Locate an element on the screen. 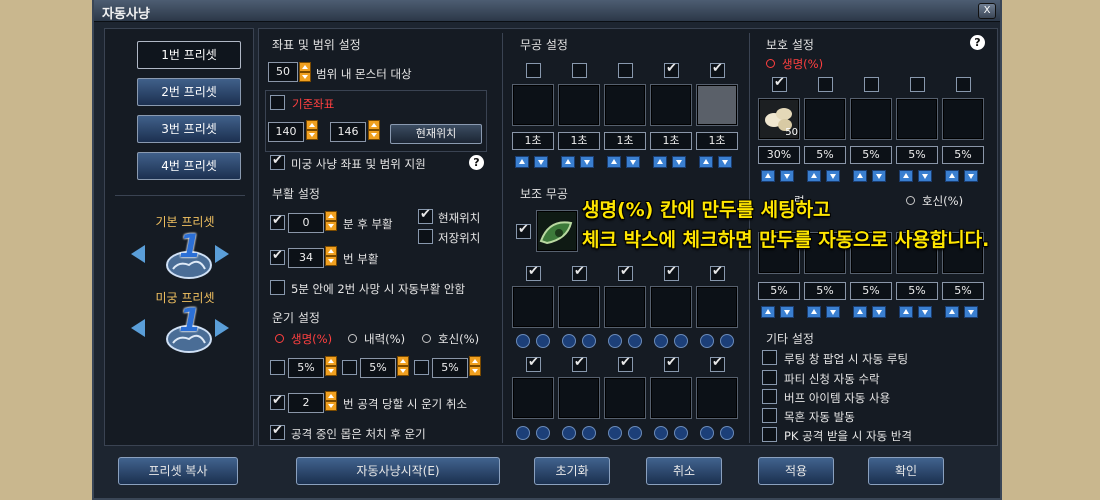  basic-prev-arrow-icon is located at coordinates (138, 254).